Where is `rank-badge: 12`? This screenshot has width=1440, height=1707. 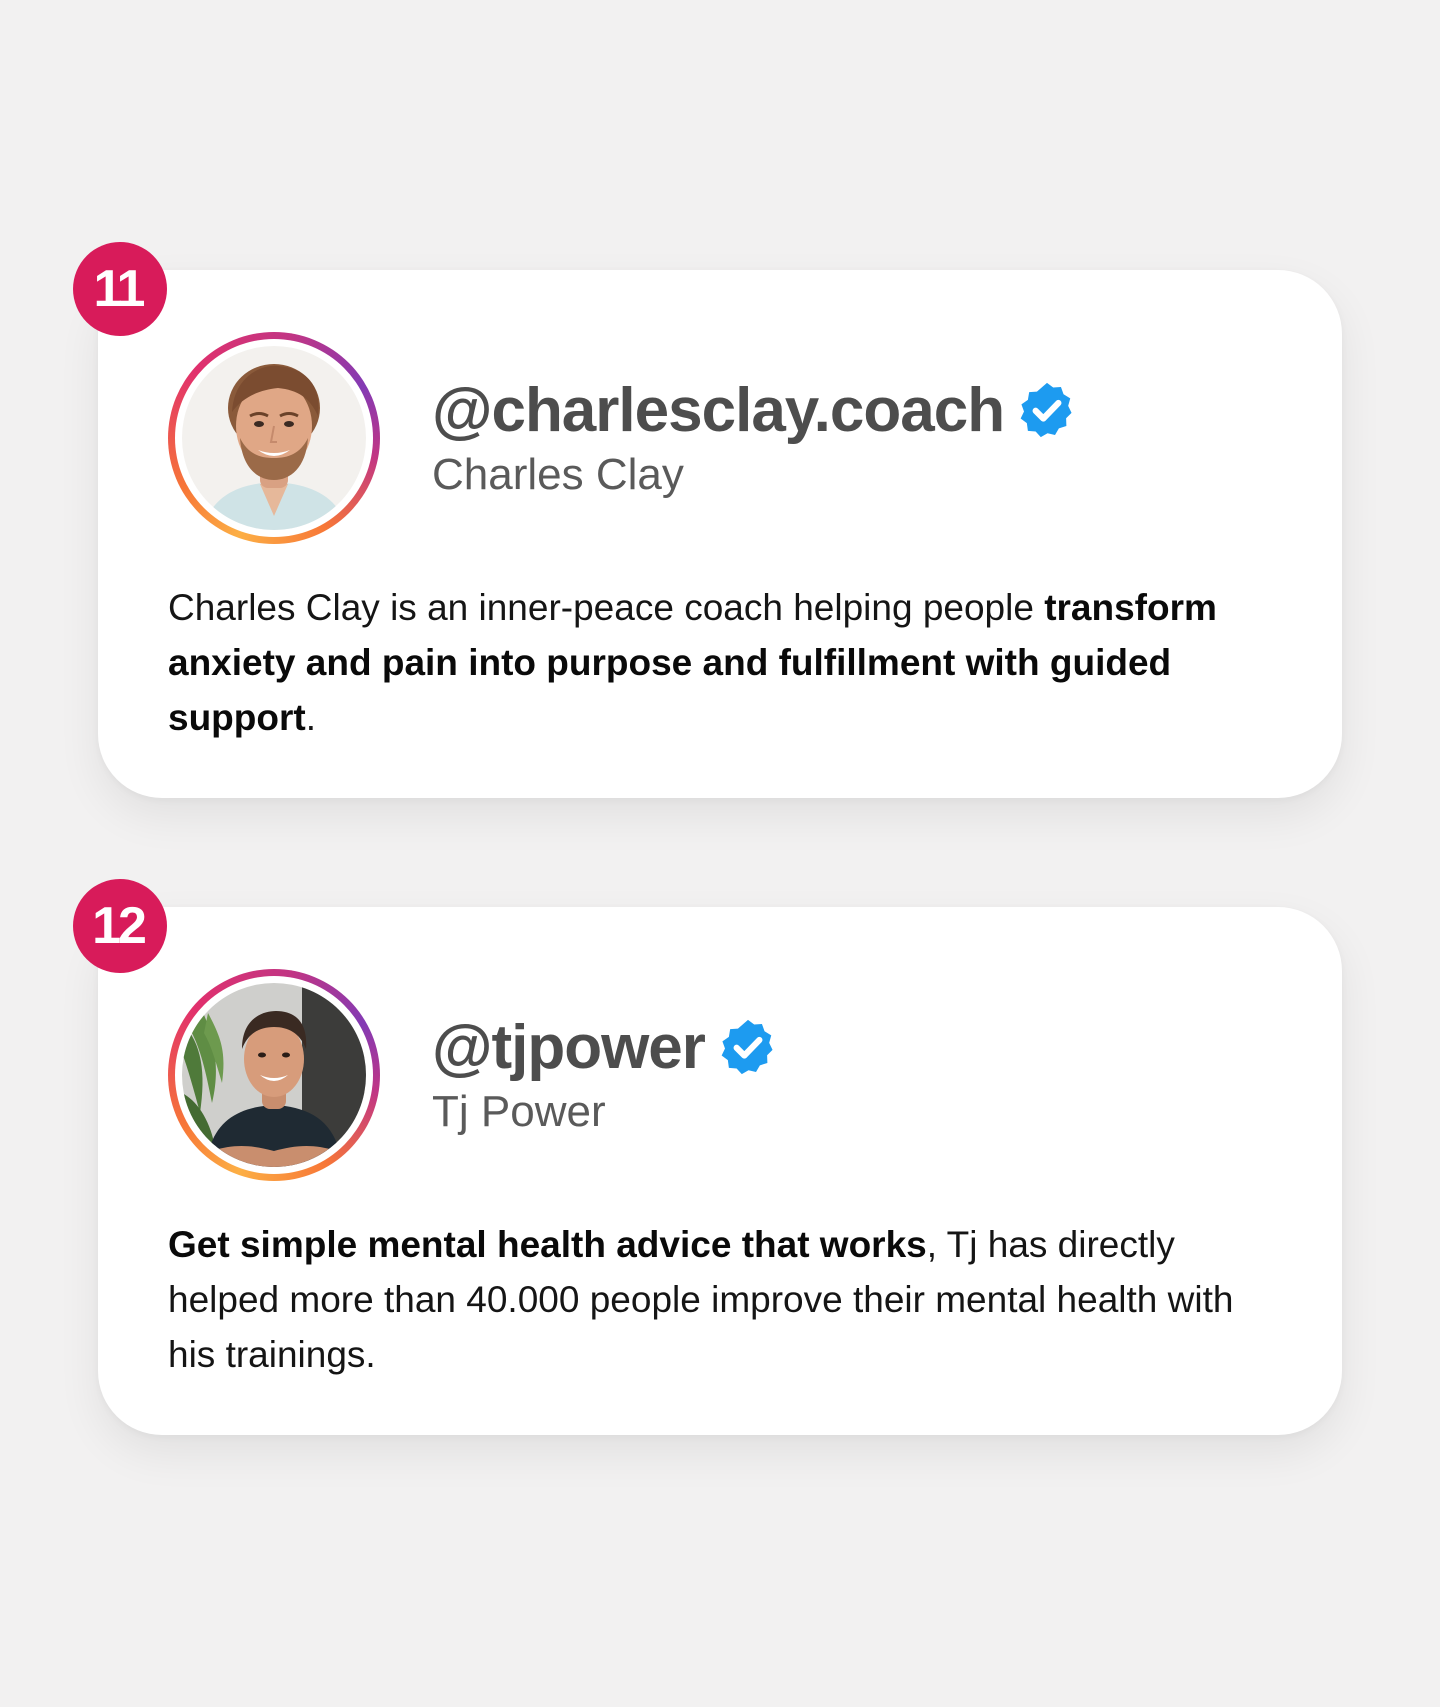
rank-badge: 12 is located at coordinates (120, 926).